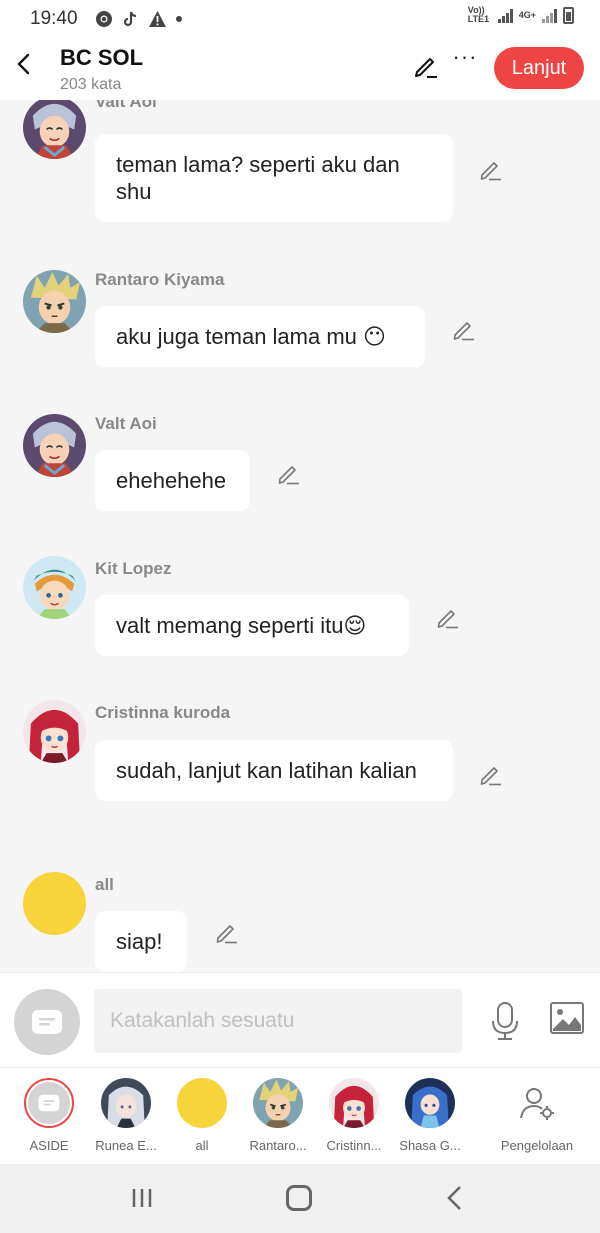 Image resolution: width=600 pixels, height=1233 pixels. I want to click on speaker-name: Rantaro Kiyama, so click(160, 279).